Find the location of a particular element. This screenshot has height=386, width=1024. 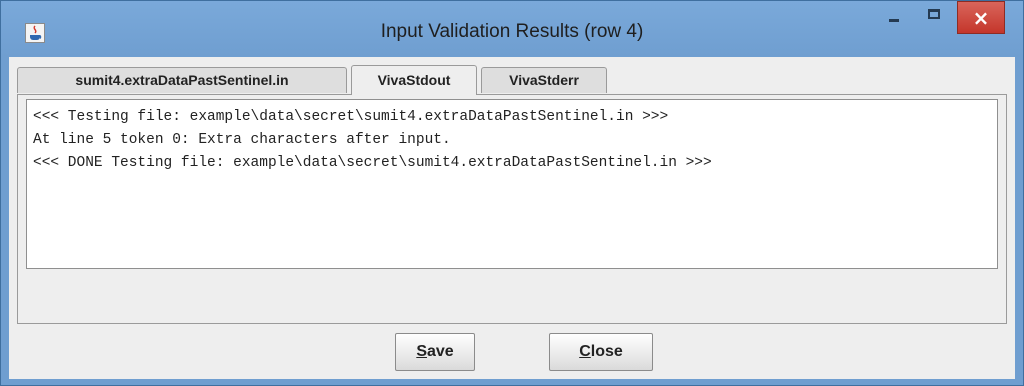

save-mnemonic: S is located at coordinates (421, 351).